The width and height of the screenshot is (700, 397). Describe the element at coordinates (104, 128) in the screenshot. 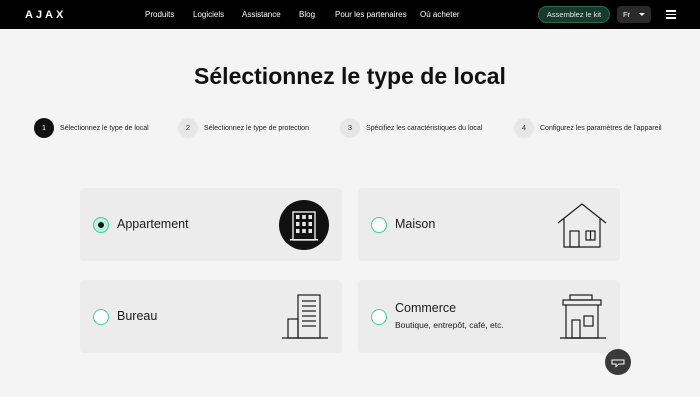

I see `step-label: Sélectionnez le type de local` at that location.